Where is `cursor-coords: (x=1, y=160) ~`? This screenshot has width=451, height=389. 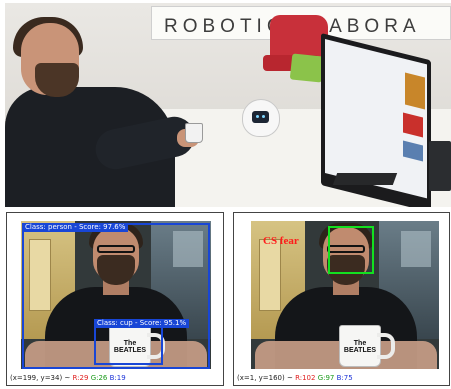 cursor-coords: (x=1, y=160) ~ is located at coordinates (265, 378).